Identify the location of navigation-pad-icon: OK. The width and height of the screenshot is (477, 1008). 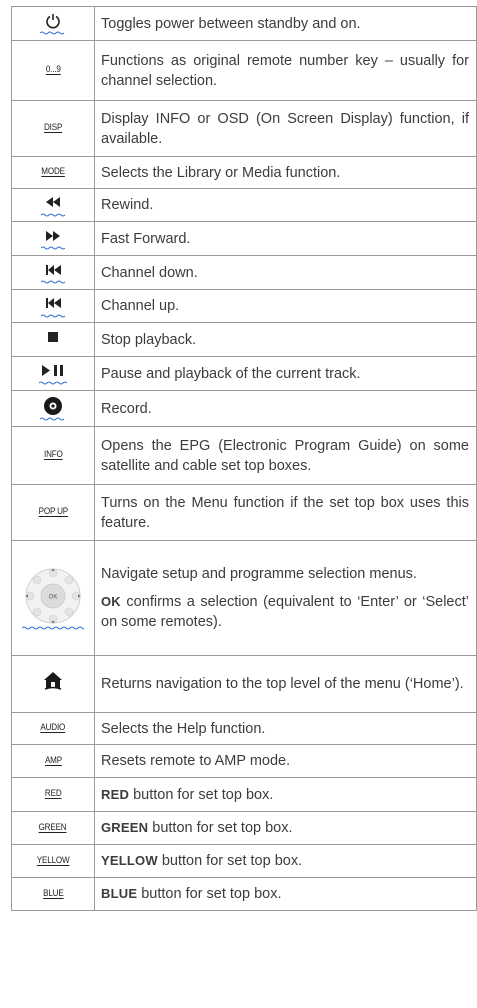
(53, 595).